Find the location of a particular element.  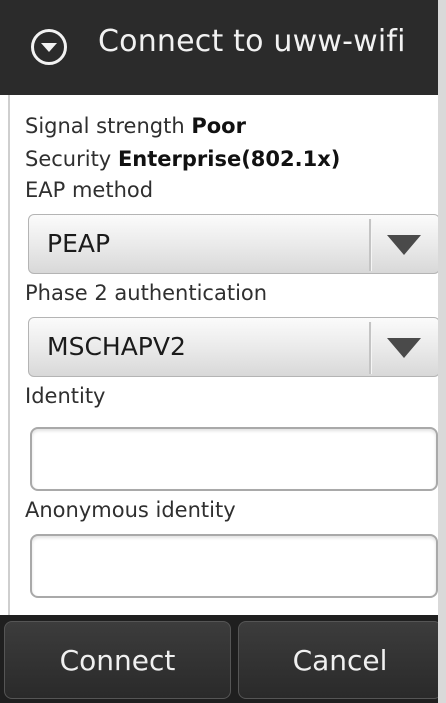

identity-field is located at coordinates (234, 459).